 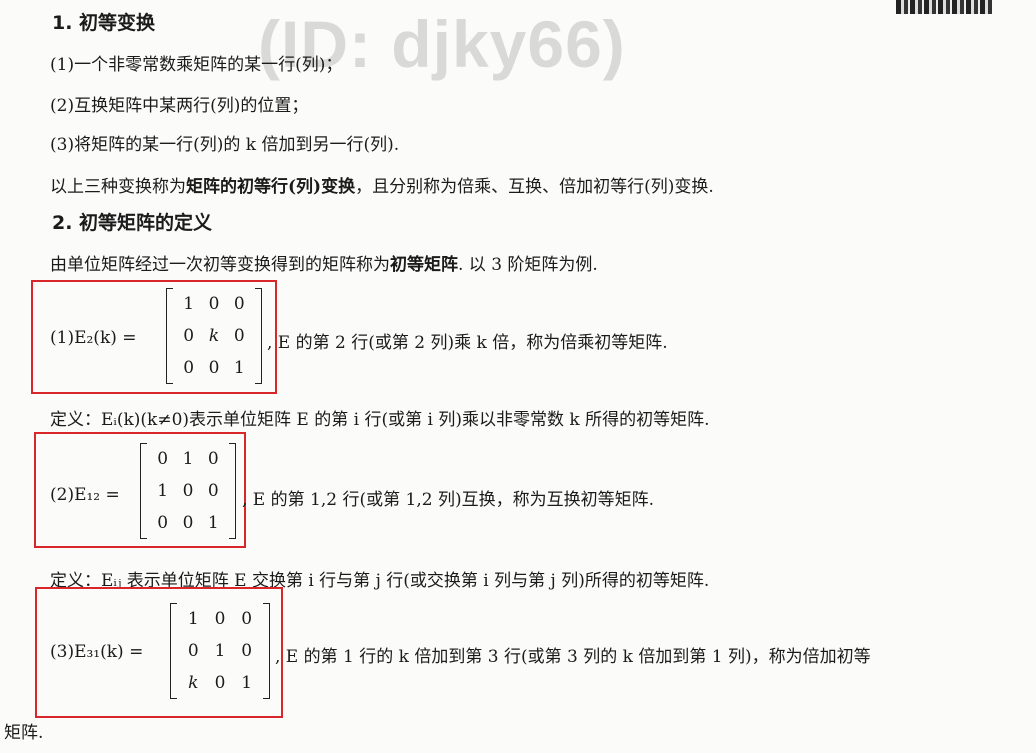 I want to click on matrix-e2k: 1 0 0 0 k 0 0 0 1, so click(x=214, y=336).